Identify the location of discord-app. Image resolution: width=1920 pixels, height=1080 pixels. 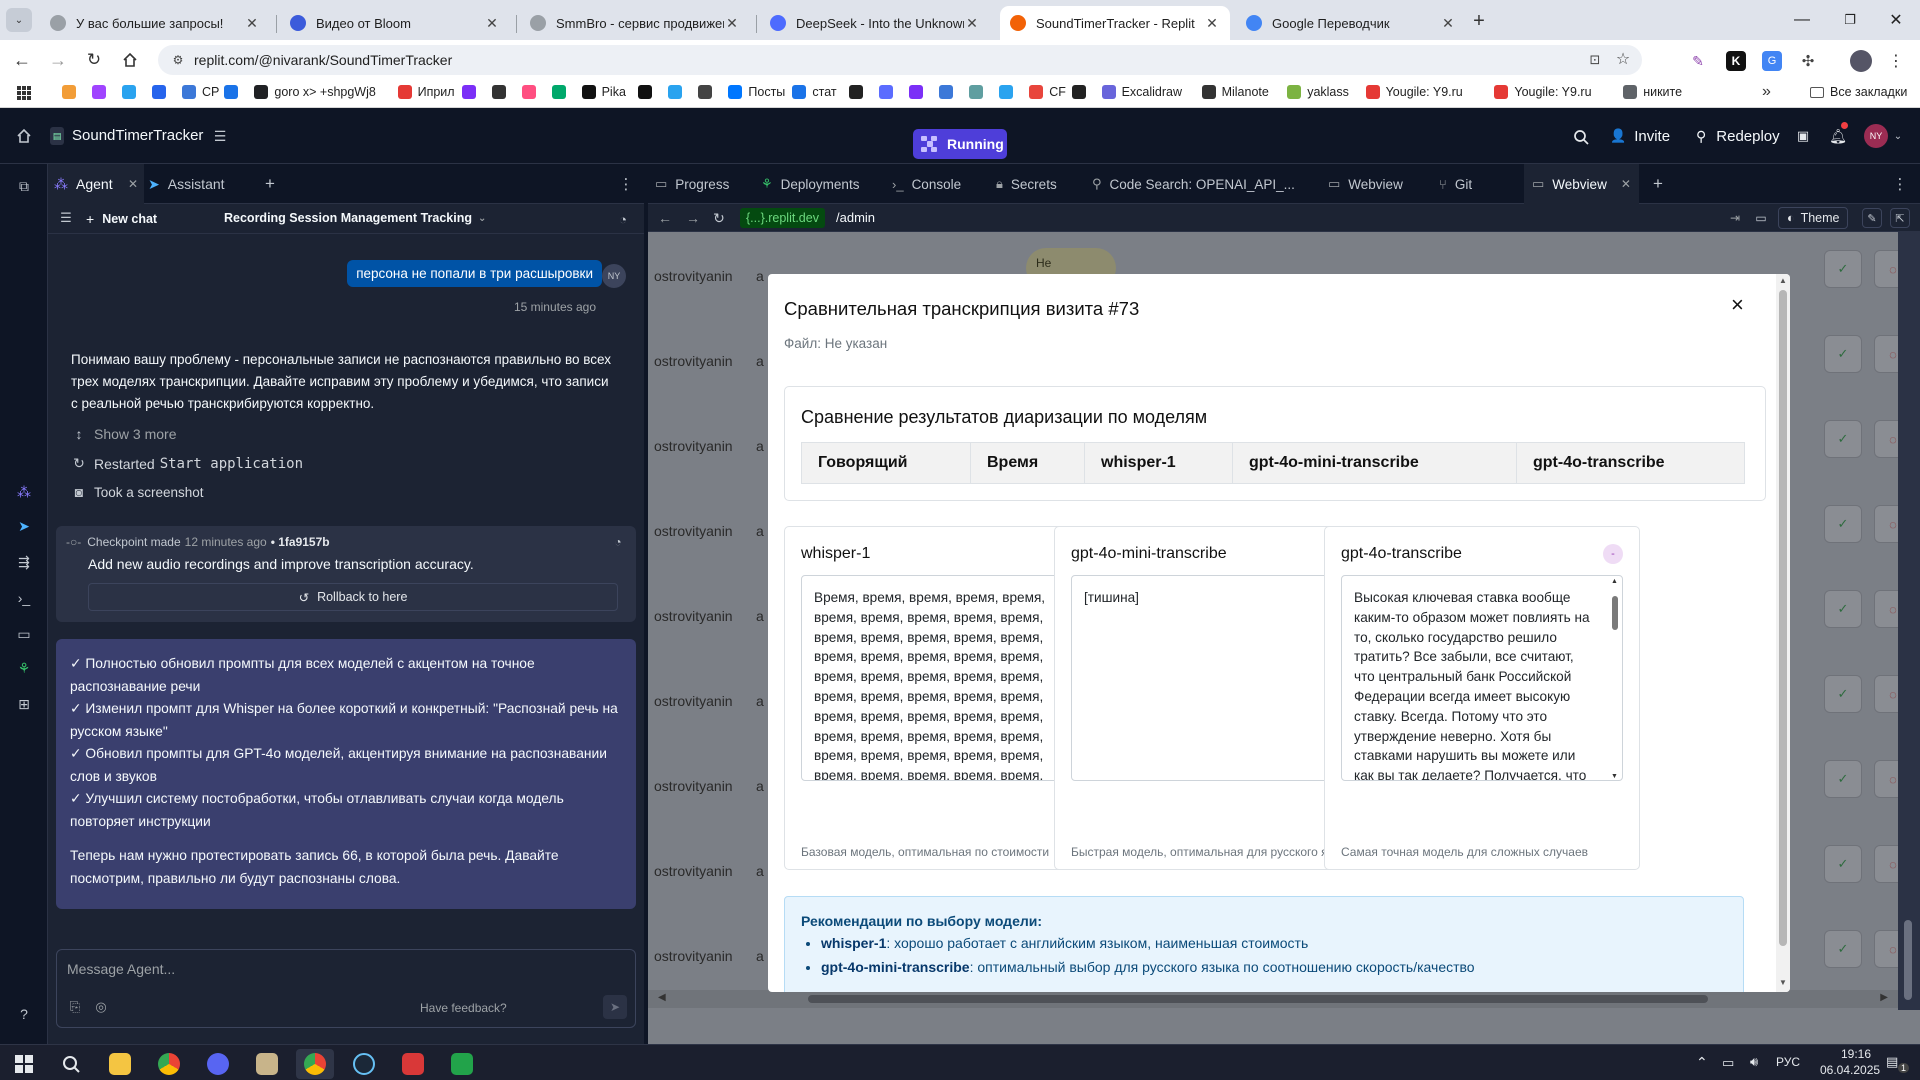
(218, 1064).